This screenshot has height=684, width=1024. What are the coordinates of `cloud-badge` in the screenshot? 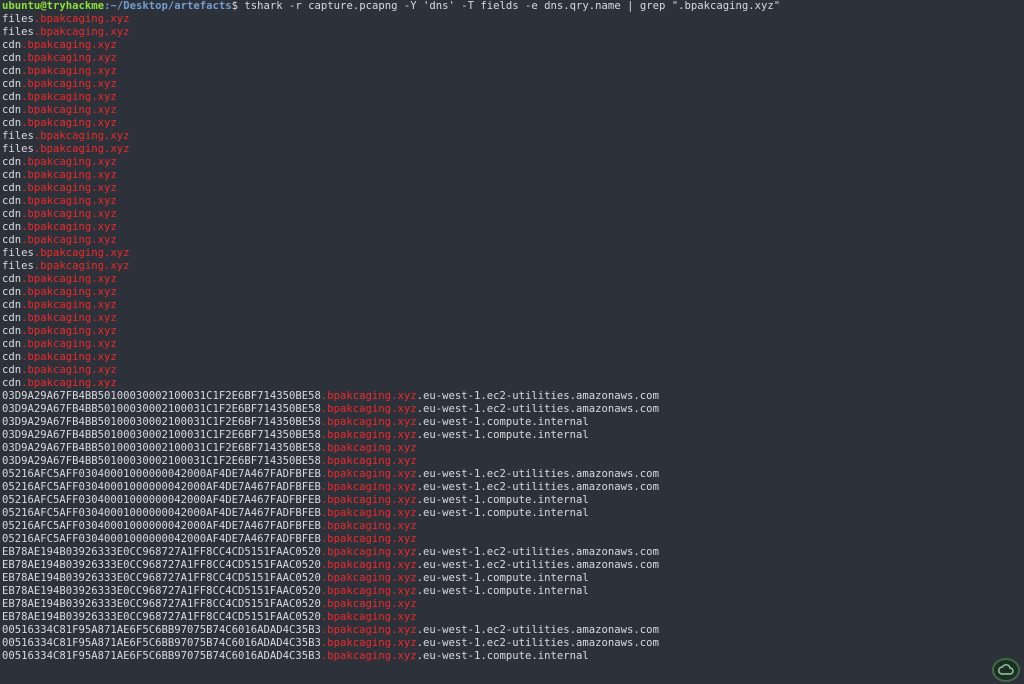 It's located at (1006, 670).